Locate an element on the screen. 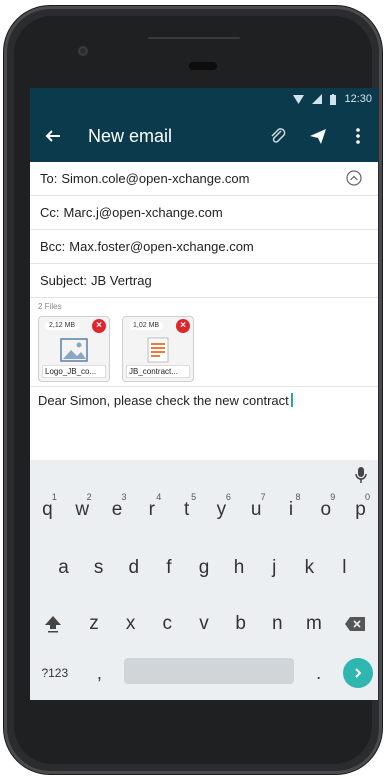  earpiece is located at coordinates (203, 66).